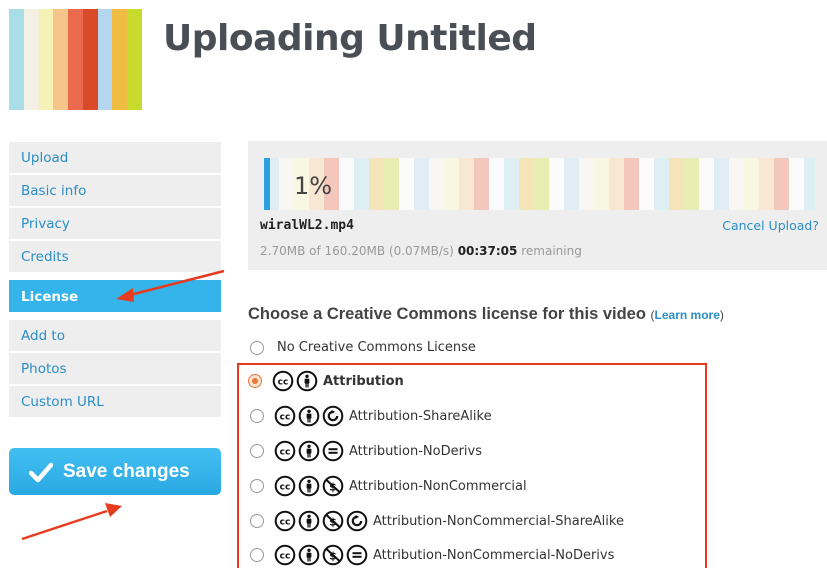 This screenshot has height=568, width=827. I want to click on upload-size-speed: 2.70MB of 160.20MB (0.07MB/s), so click(357, 251).